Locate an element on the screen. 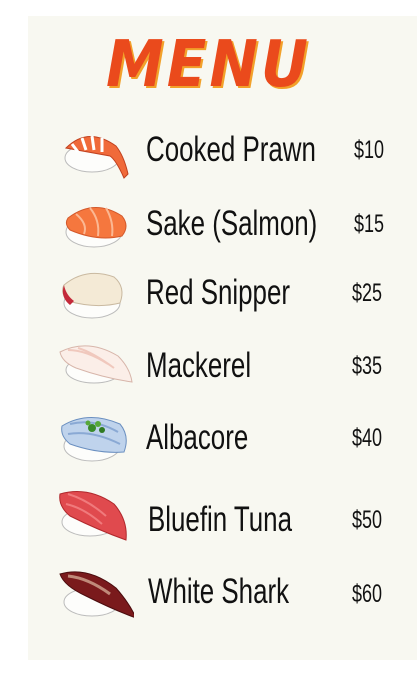 This screenshot has height=675, width=417. menu-title: MENU is located at coordinates (208, 64).